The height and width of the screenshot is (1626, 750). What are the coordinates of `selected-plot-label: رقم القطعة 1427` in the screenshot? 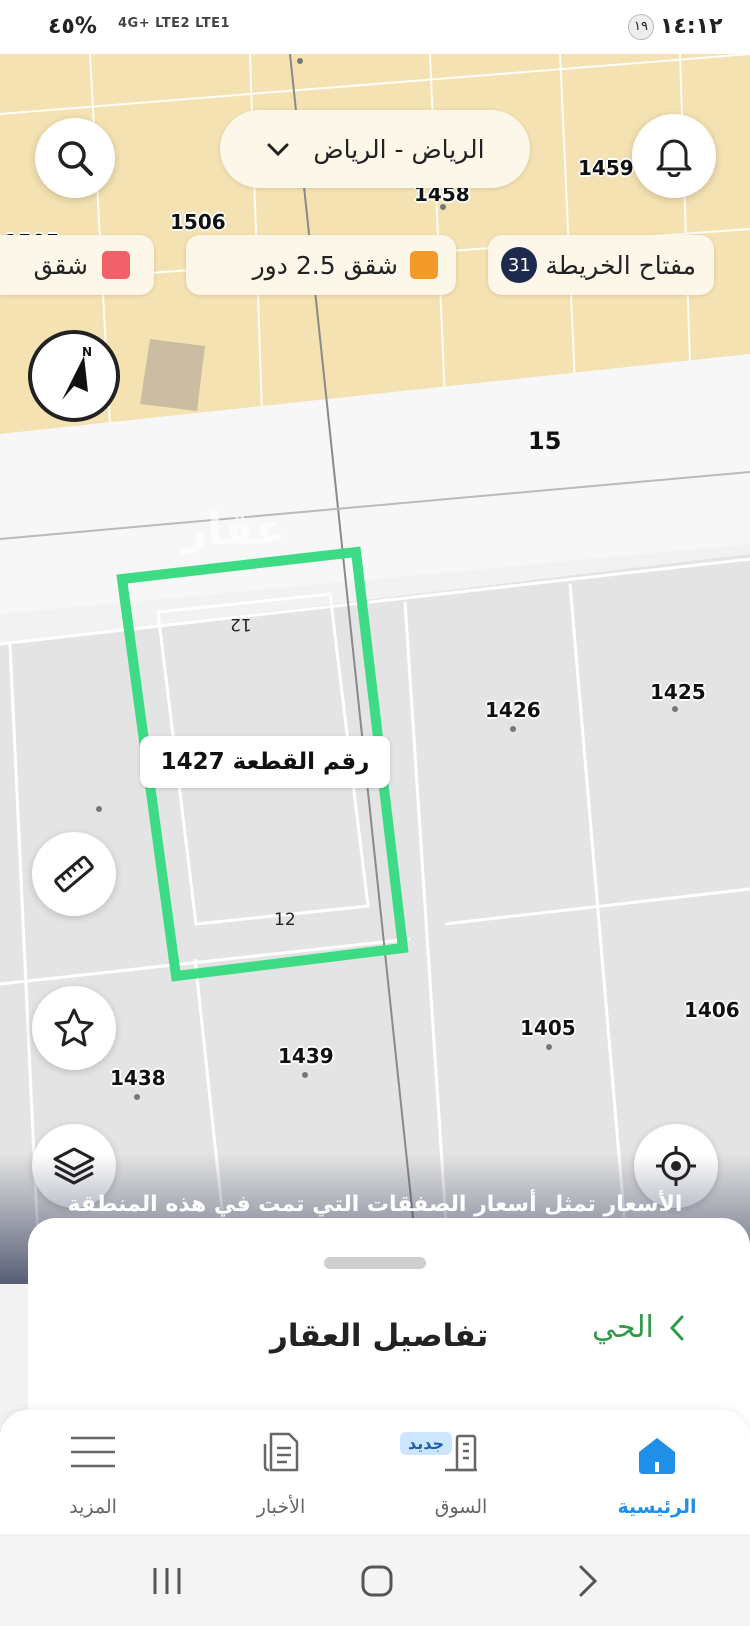 It's located at (265, 762).